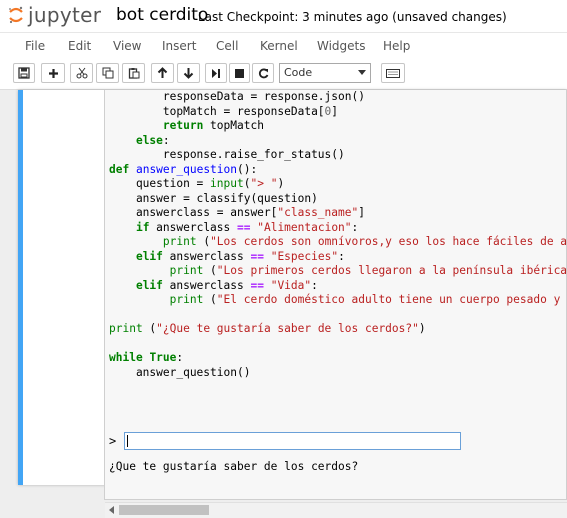 The width and height of the screenshot is (567, 518). I want to click on code-token: return, so click(183, 125).